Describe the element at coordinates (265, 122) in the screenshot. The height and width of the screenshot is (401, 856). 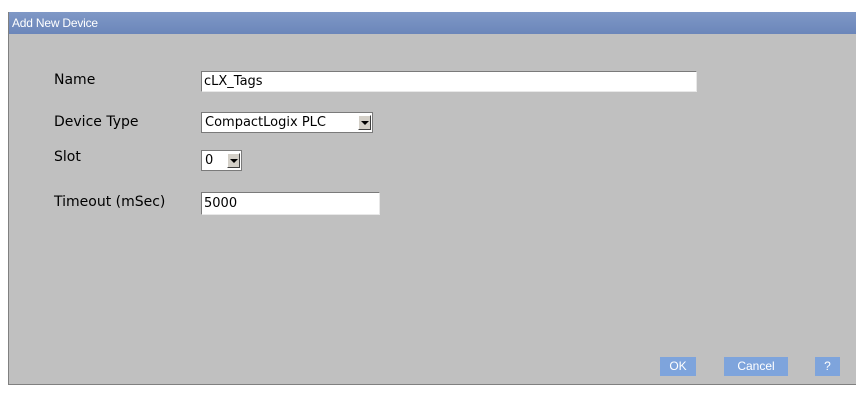
I see `device-type-value: CompactLogix PLC` at that location.